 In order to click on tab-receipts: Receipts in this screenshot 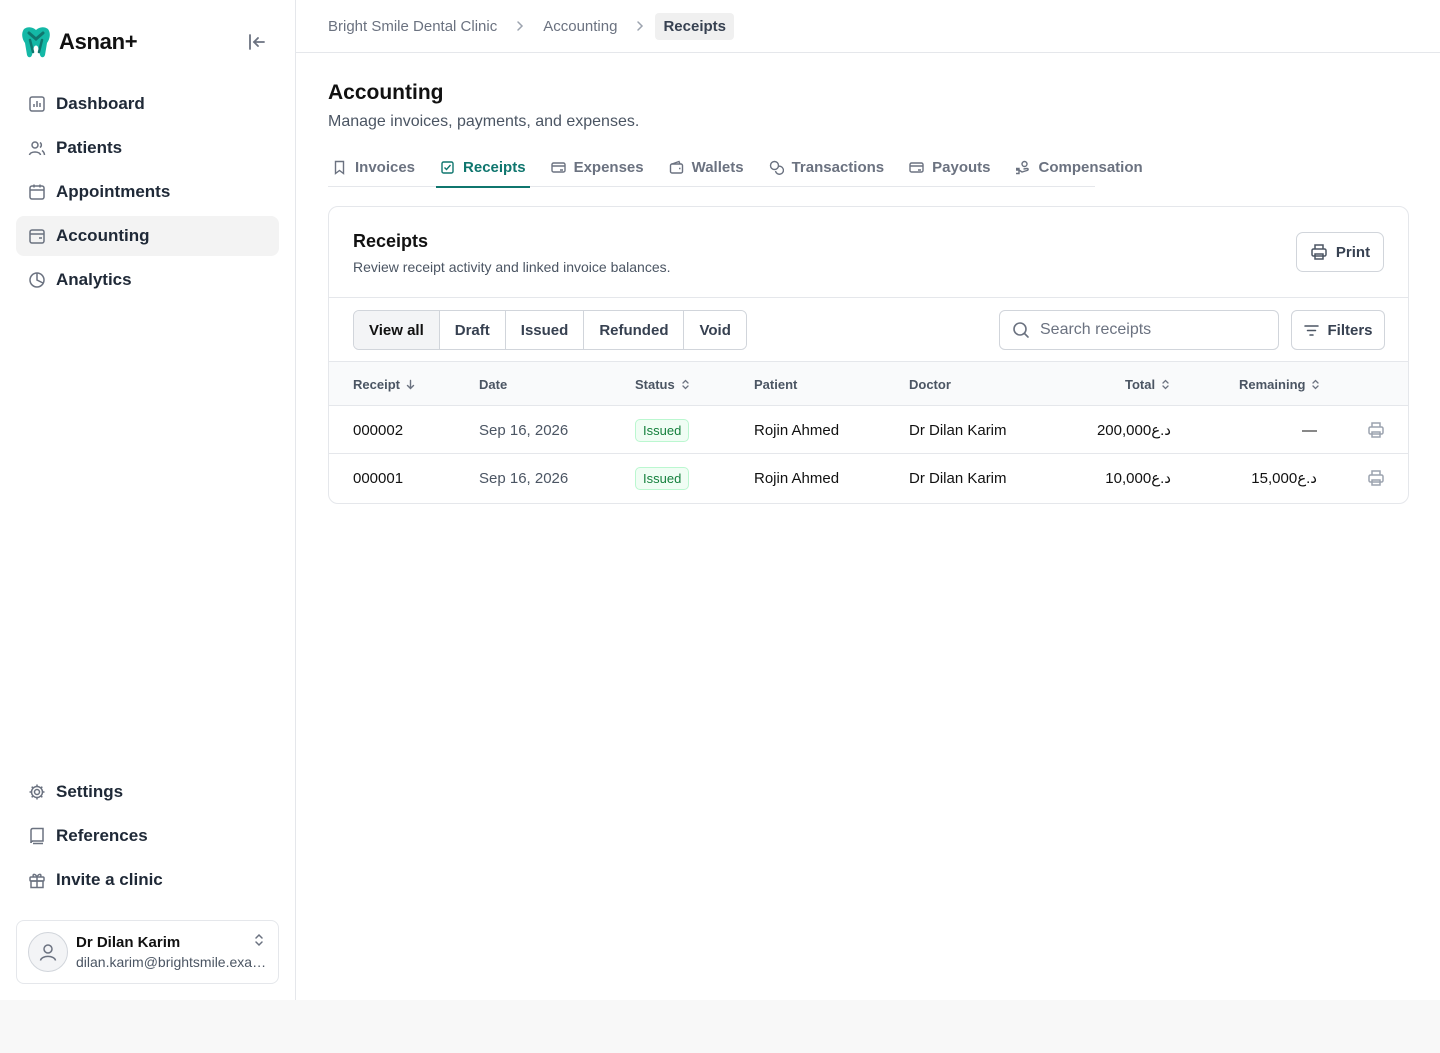, I will do `click(483, 167)`.